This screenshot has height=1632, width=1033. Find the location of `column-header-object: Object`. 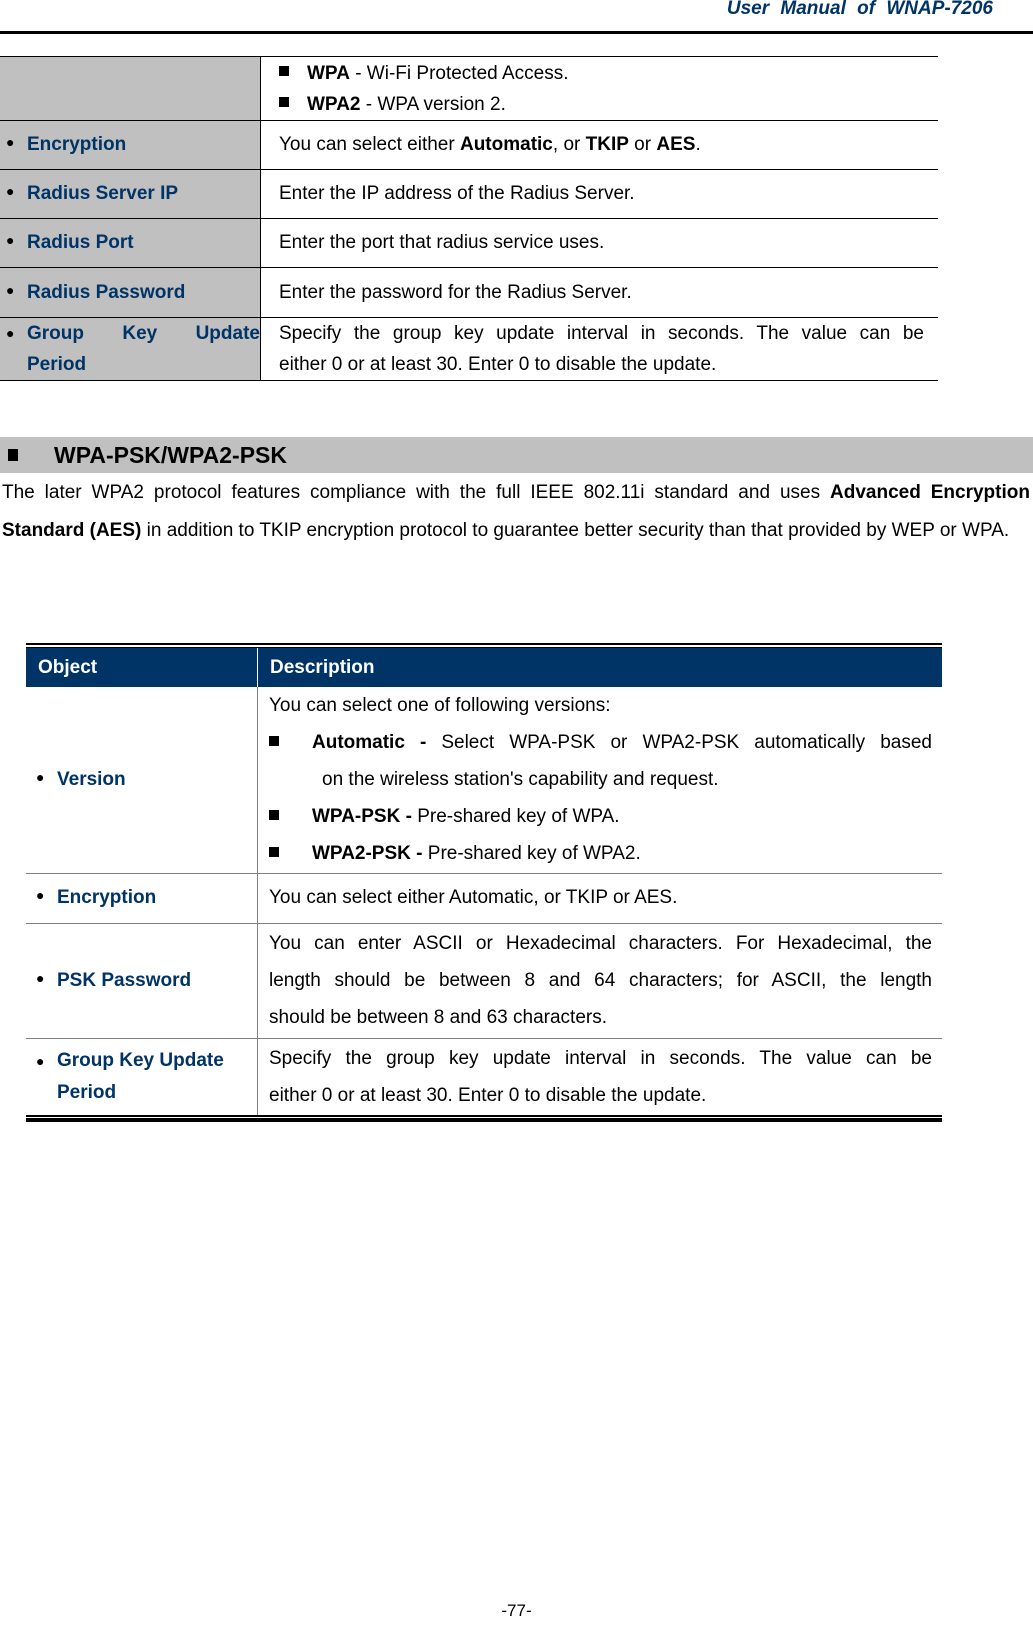

column-header-object: Object is located at coordinates (142, 667).